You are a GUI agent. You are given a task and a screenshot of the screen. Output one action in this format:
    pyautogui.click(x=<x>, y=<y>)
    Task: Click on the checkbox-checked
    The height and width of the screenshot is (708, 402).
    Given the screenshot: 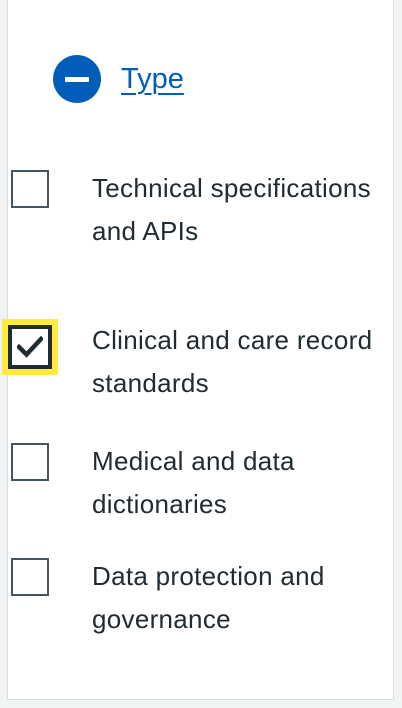 What is the action you would take?
    pyautogui.click(x=30, y=347)
    